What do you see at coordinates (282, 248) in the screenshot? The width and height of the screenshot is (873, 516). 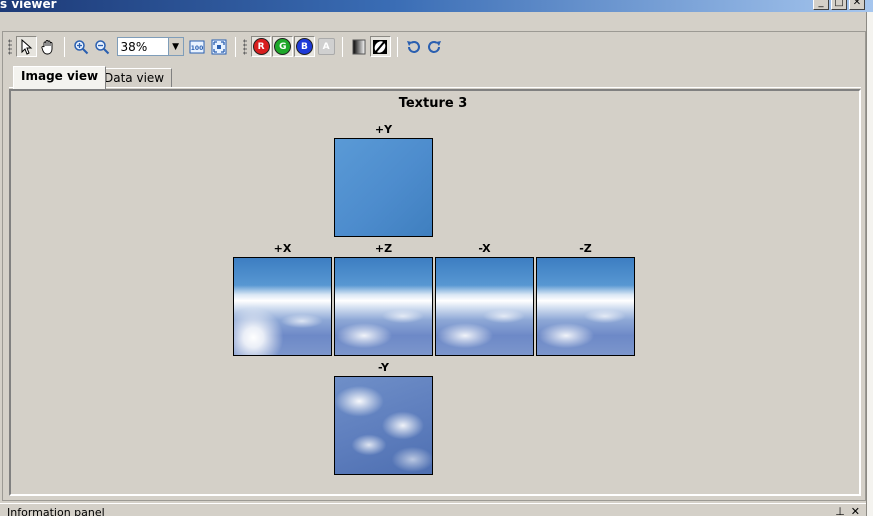 I see `face-label-pos-x: +X` at bounding box center [282, 248].